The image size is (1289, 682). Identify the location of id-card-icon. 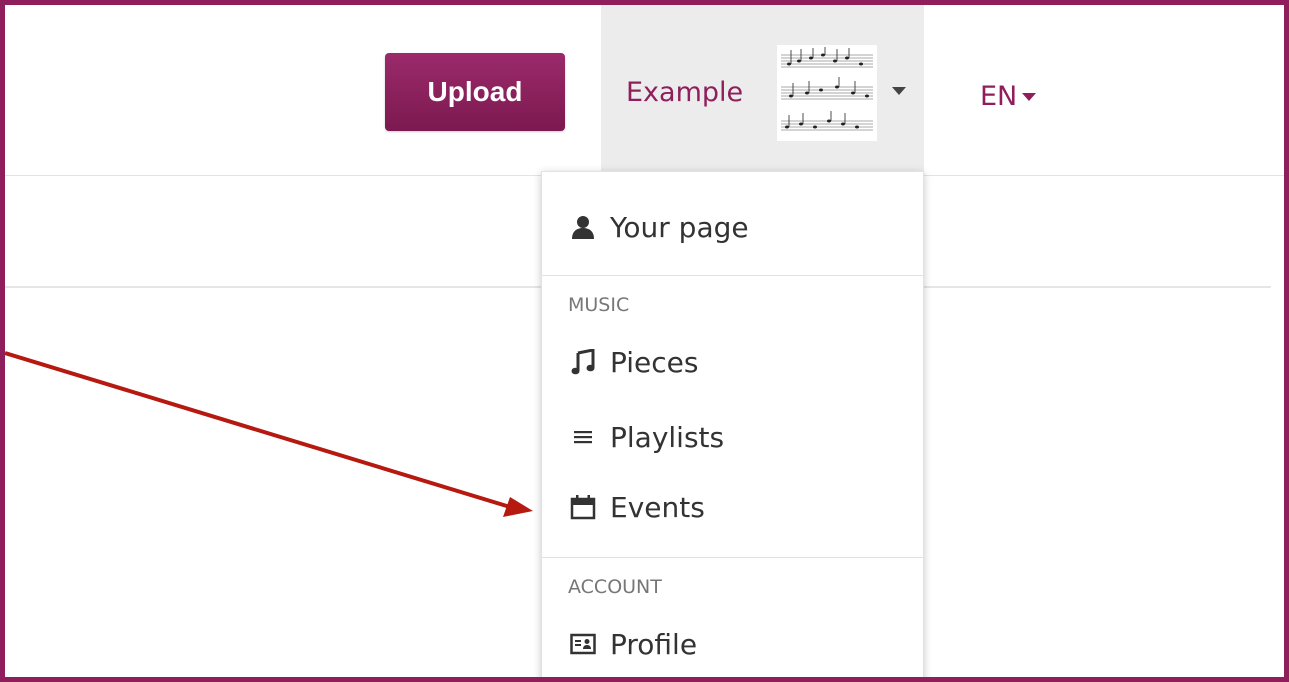
(583, 644).